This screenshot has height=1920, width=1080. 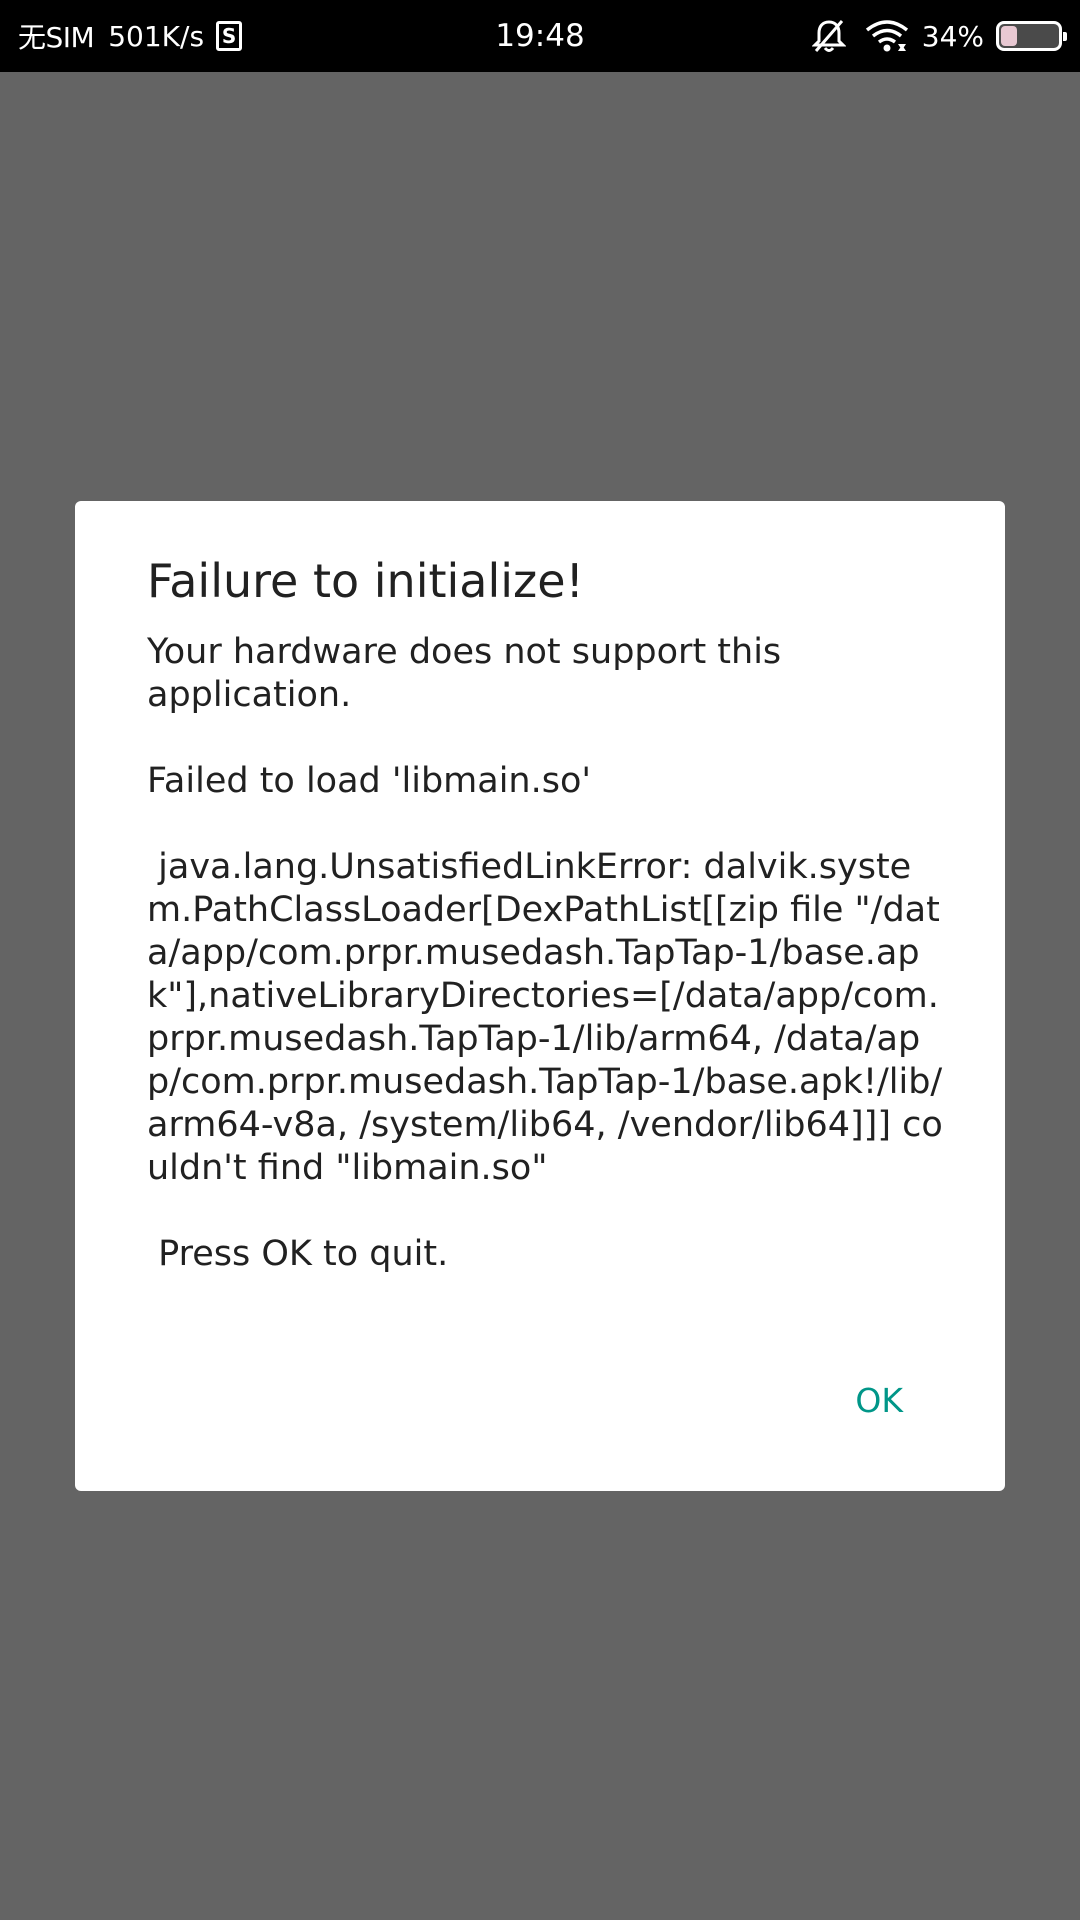 What do you see at coordinates (1031, 36) in the screenshot?
I see `battery-icon` at bounding box center [1031, 36].